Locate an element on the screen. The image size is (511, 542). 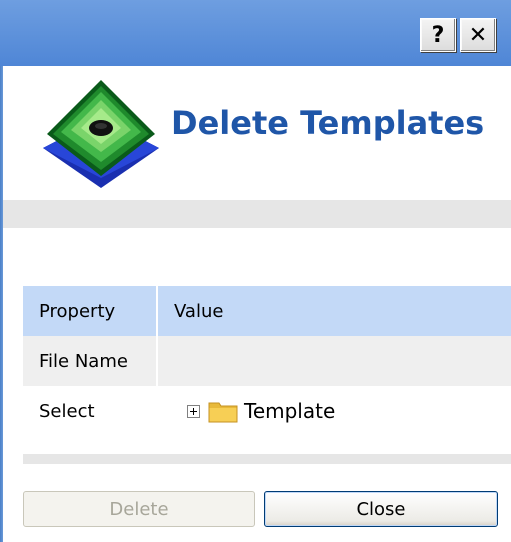
tree-node-template: Template is located at coordinates (261, 411).